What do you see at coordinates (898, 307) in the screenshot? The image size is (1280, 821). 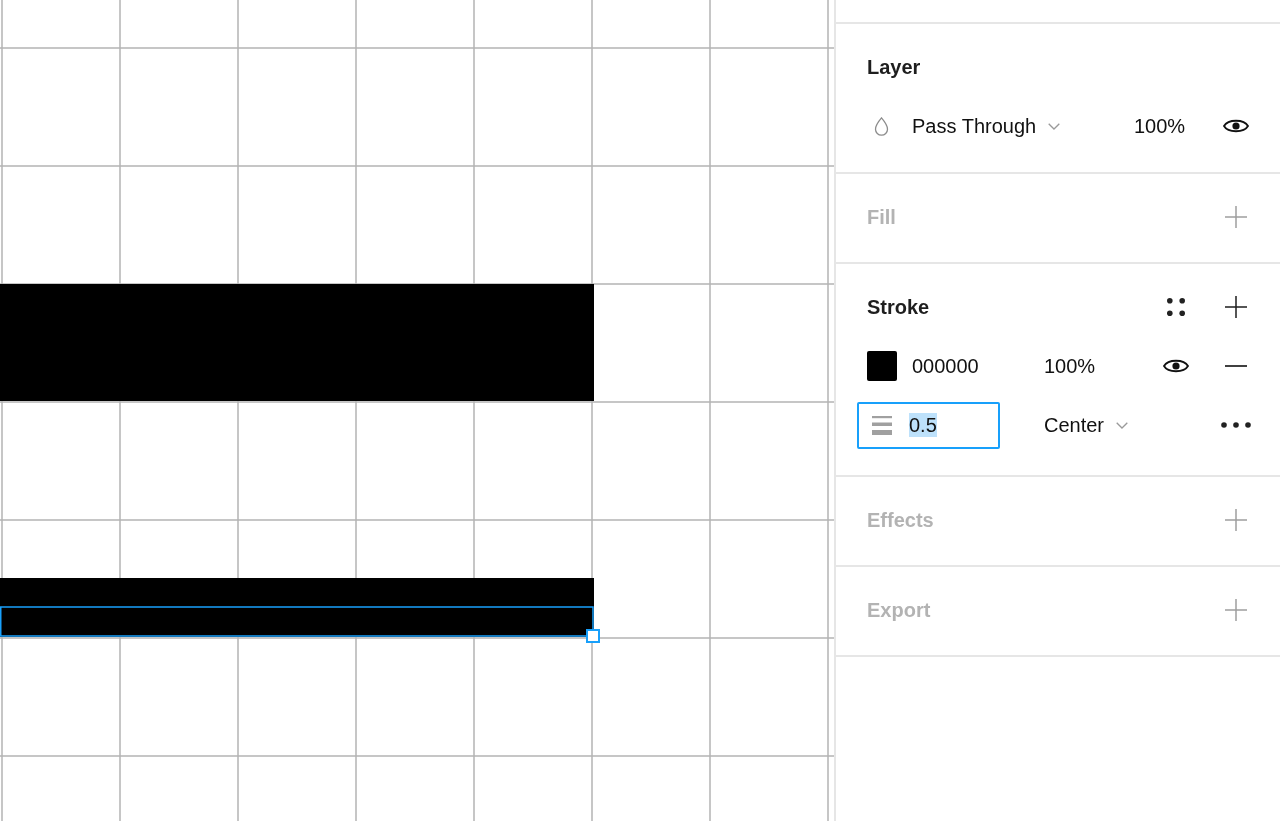 I see `section-title: Stroke` at bounding box center [898, 307].